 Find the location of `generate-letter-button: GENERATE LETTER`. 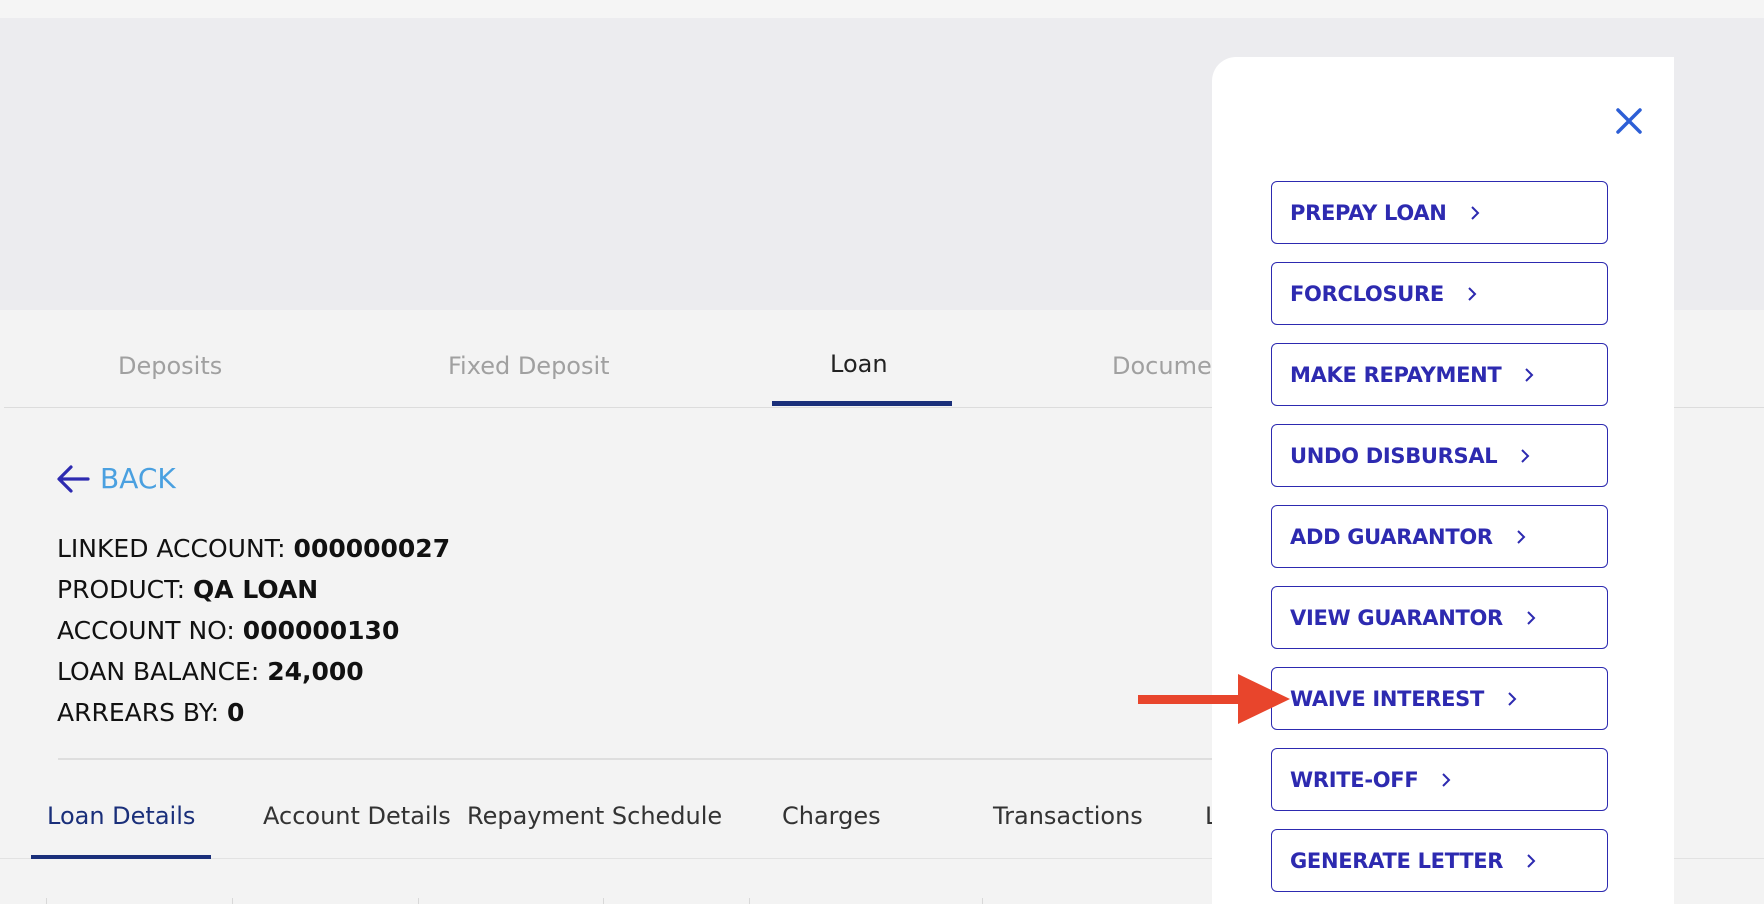

generate-letter-button: GENERATE LETTER is located at coordinates (1439, 860).